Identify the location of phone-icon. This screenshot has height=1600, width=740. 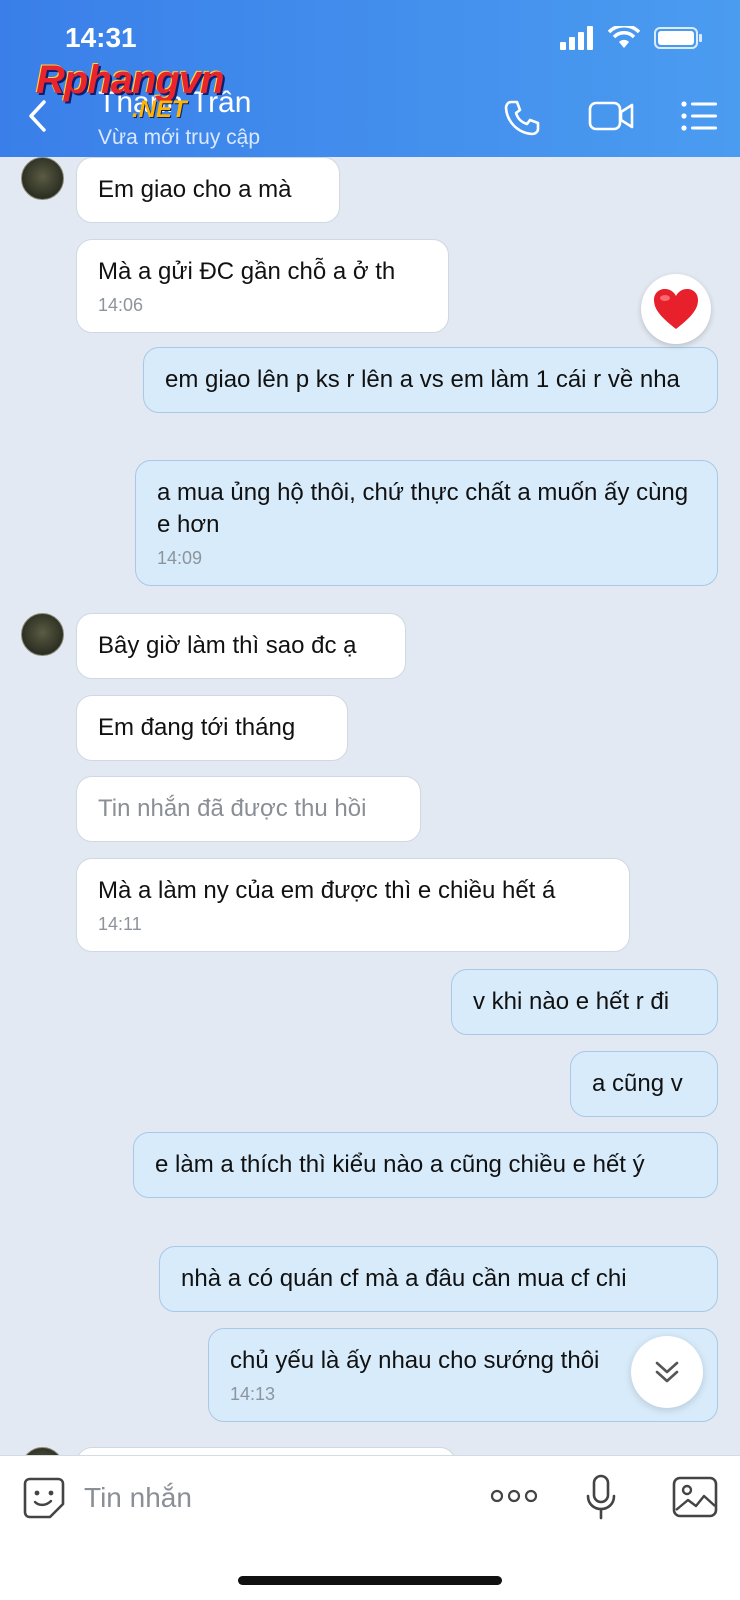
(522, 118).